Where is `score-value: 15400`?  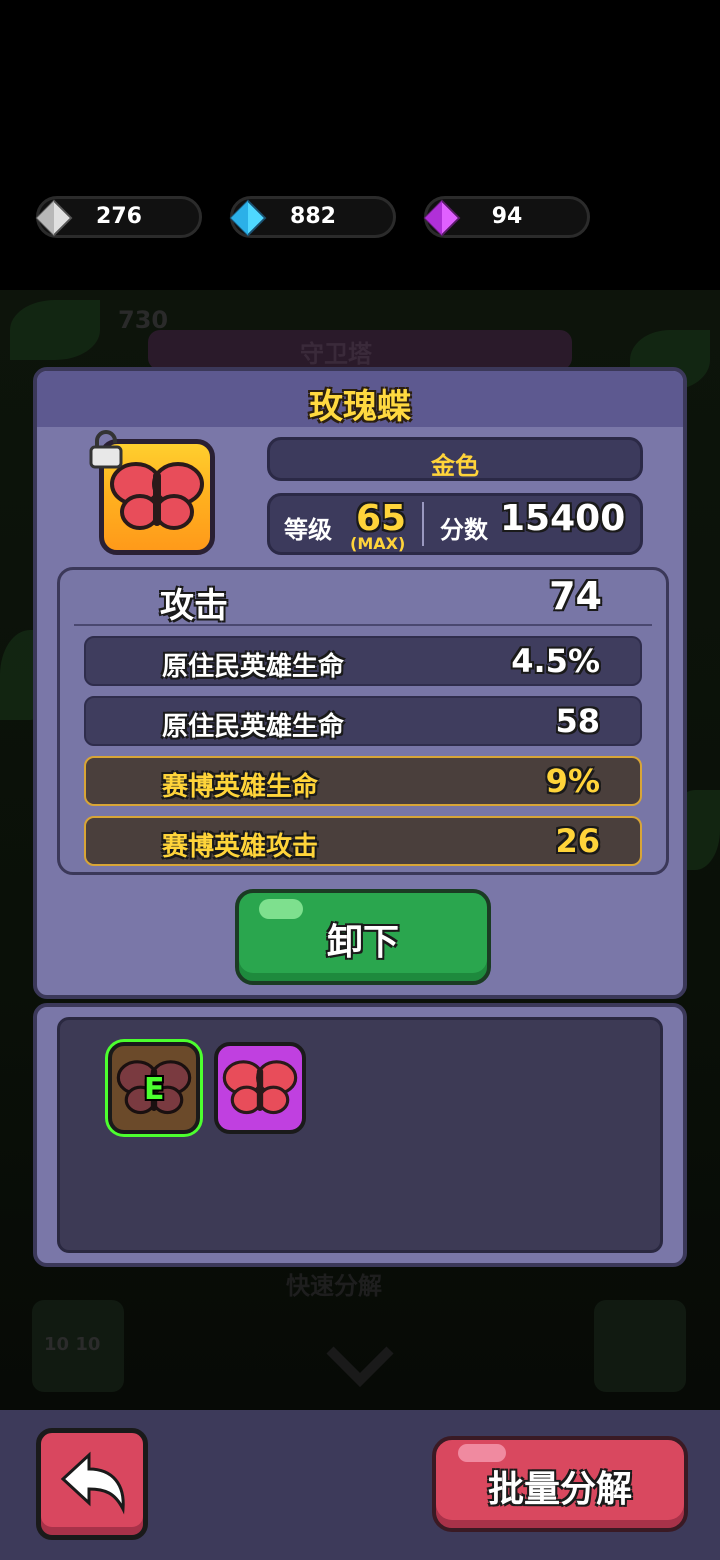
score-value: 15400 is located at coordinates (563, 518).